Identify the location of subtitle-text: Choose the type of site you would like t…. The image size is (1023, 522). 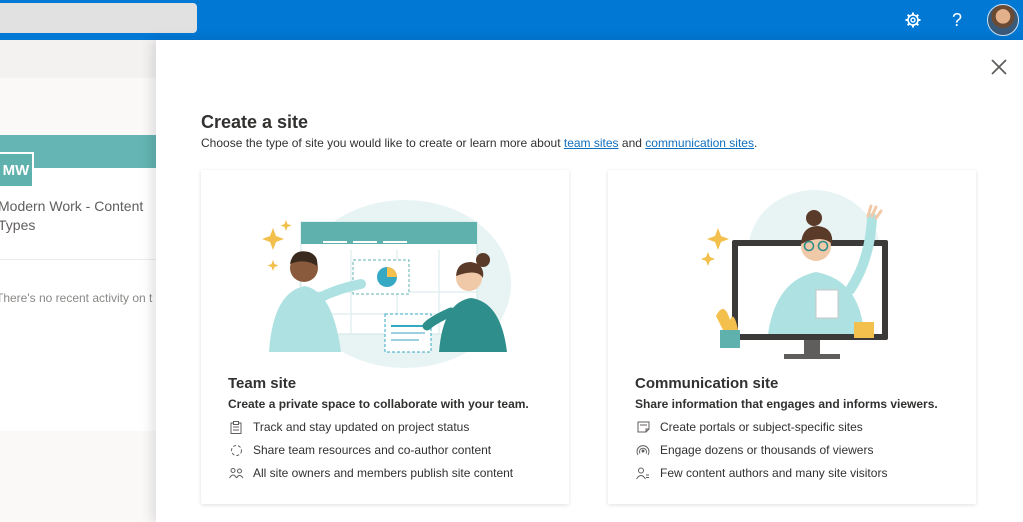
(382, 143).